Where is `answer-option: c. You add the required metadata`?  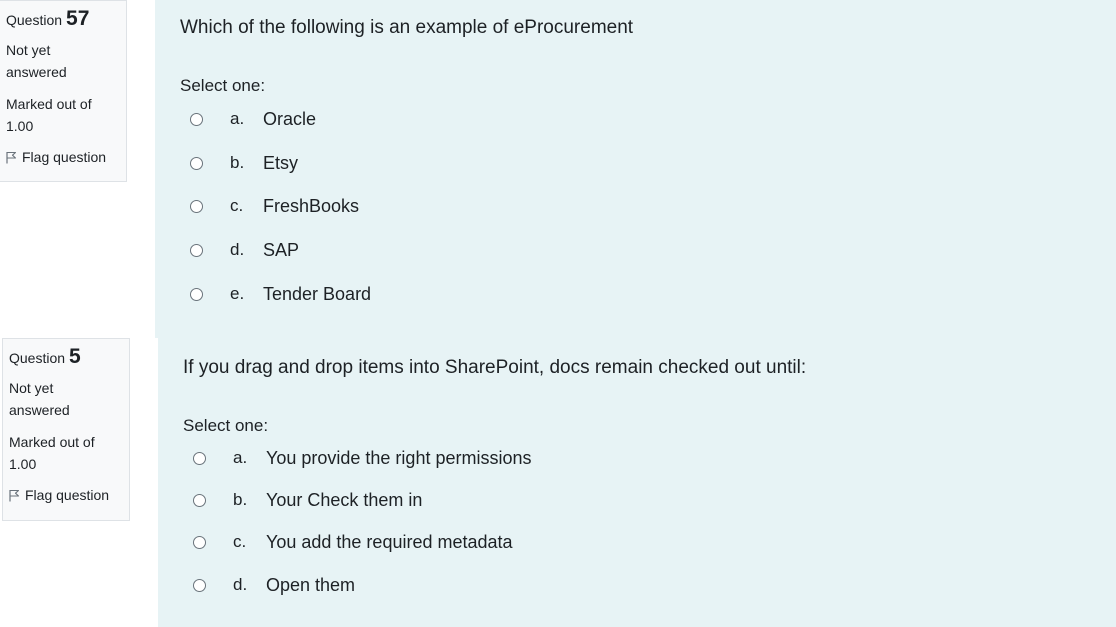
answer-option: c. You add the required metadata is located at coordinates (443, 542).